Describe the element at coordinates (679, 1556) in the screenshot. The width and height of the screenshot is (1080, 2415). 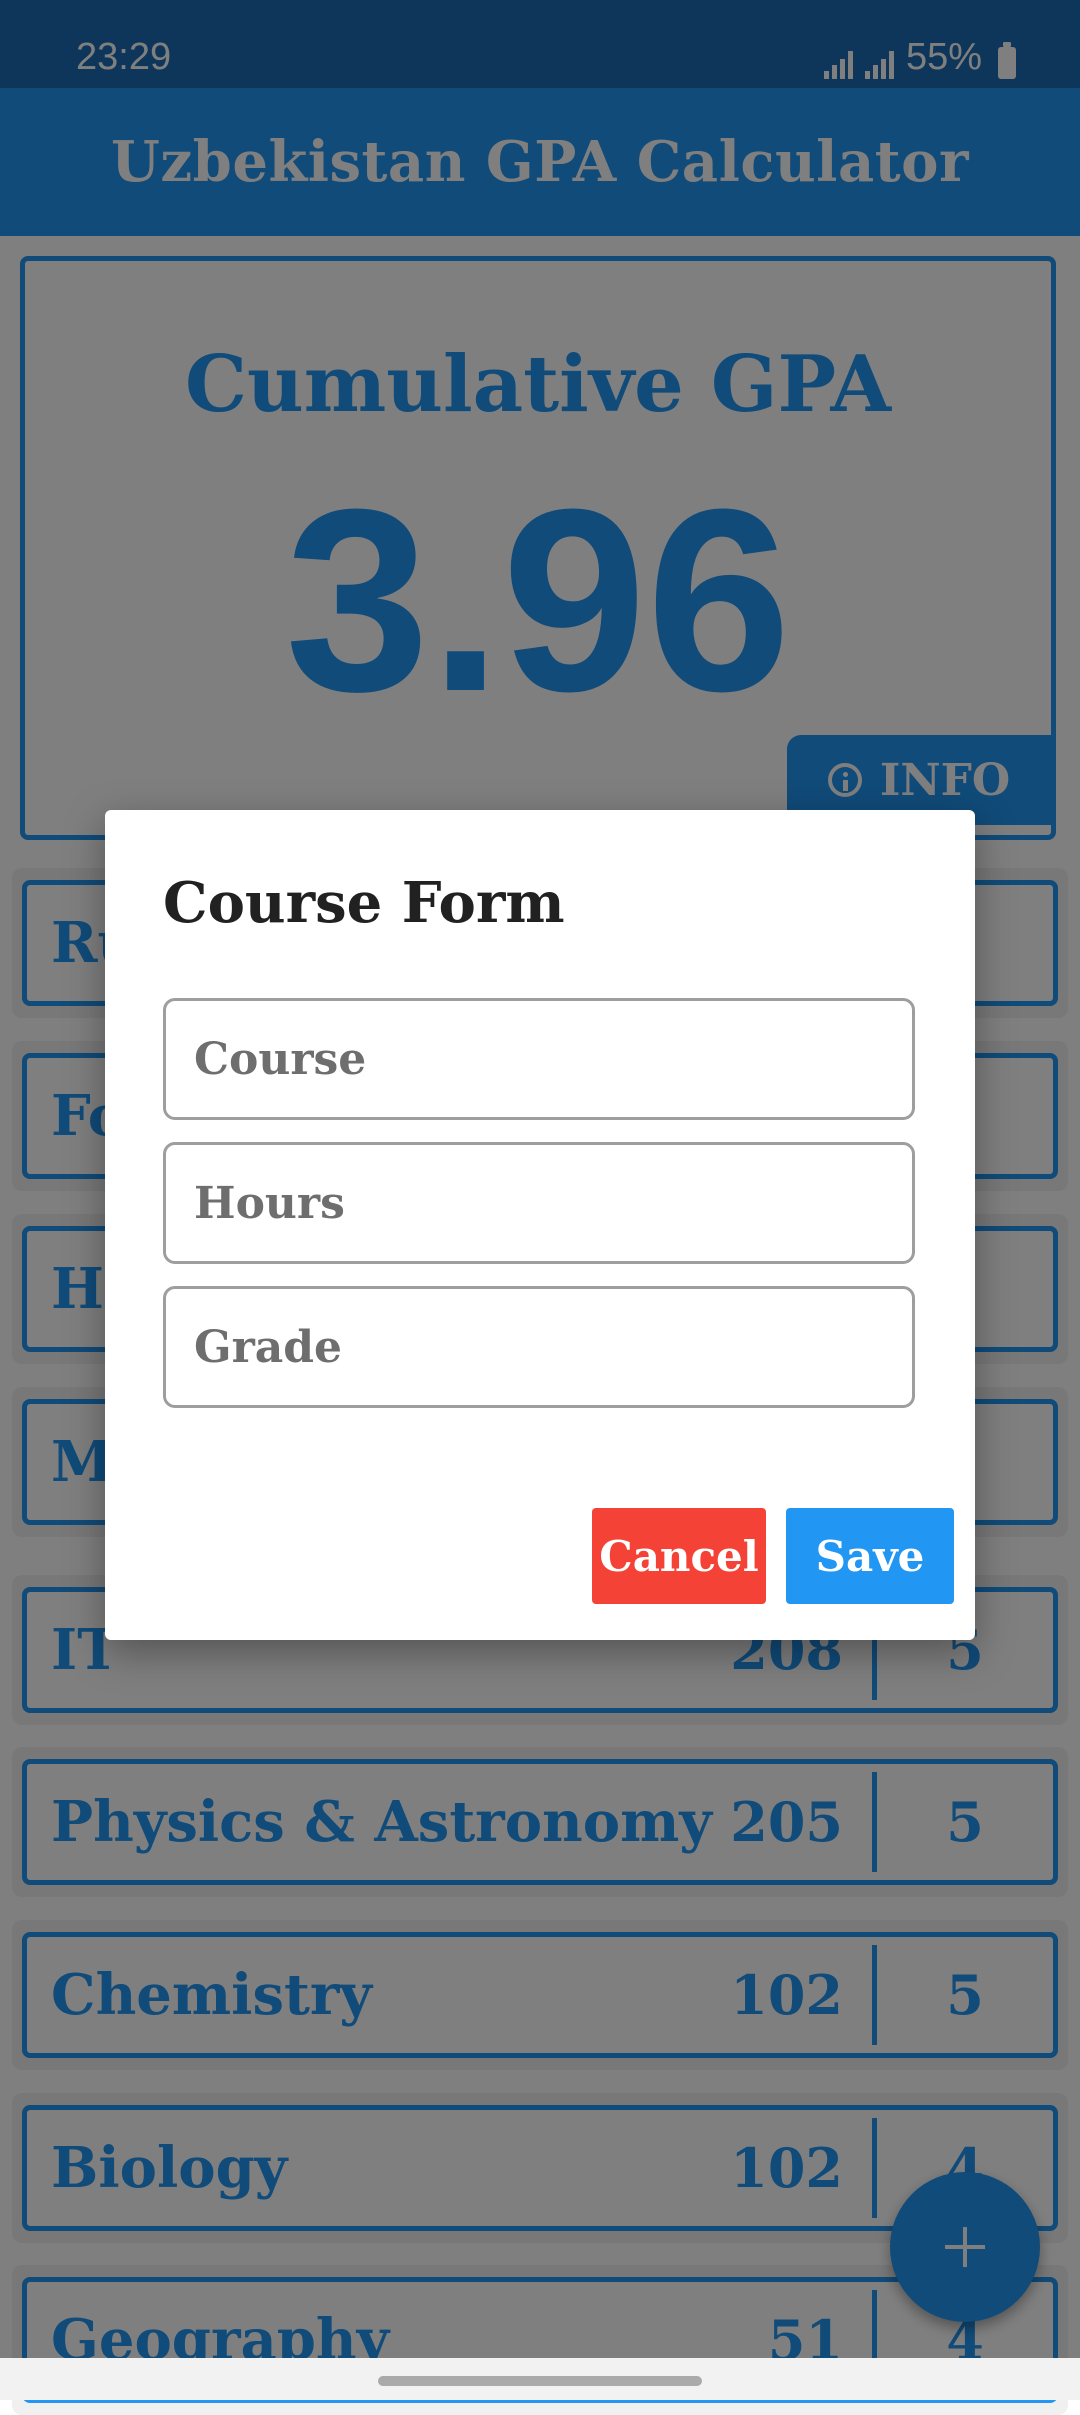
I see `cancel-button: Cancel` at that location.